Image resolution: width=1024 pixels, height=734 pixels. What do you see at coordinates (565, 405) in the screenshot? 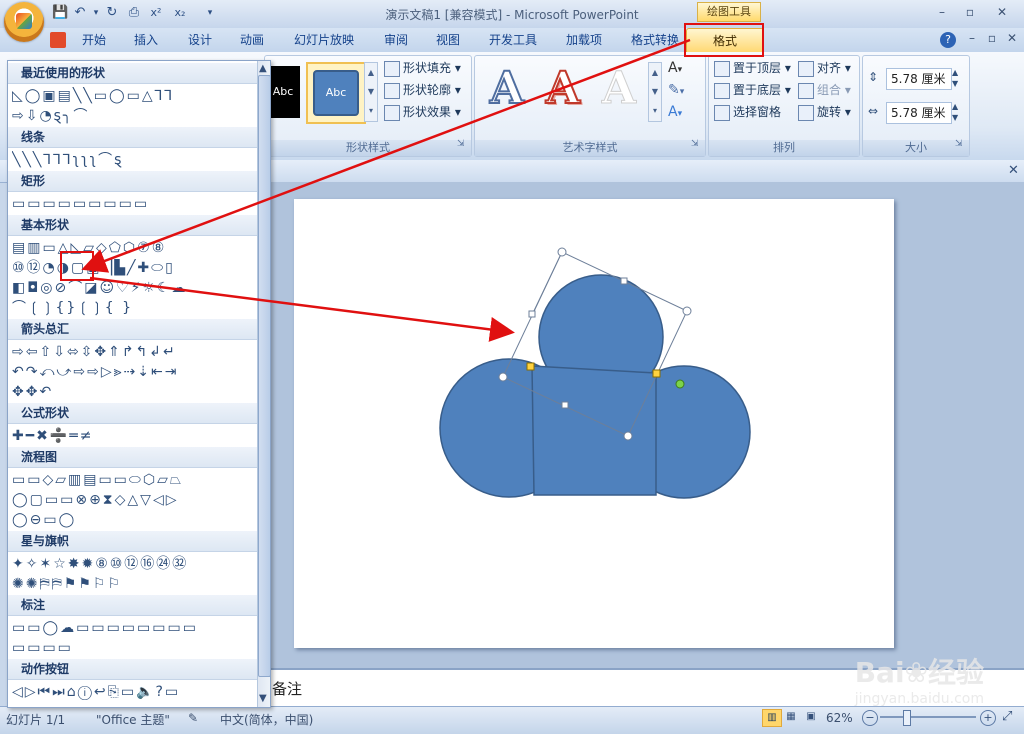
I see `resize-handle-edge-bl` at bounding box center [565, 405].